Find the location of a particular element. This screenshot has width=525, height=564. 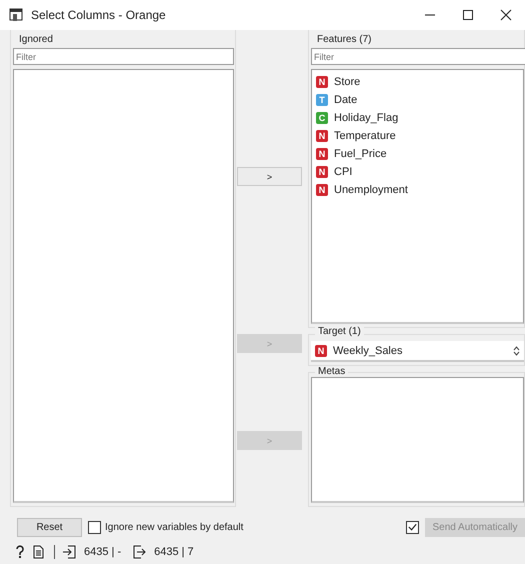

group-title: Metas is located at coordinates (331, 371).